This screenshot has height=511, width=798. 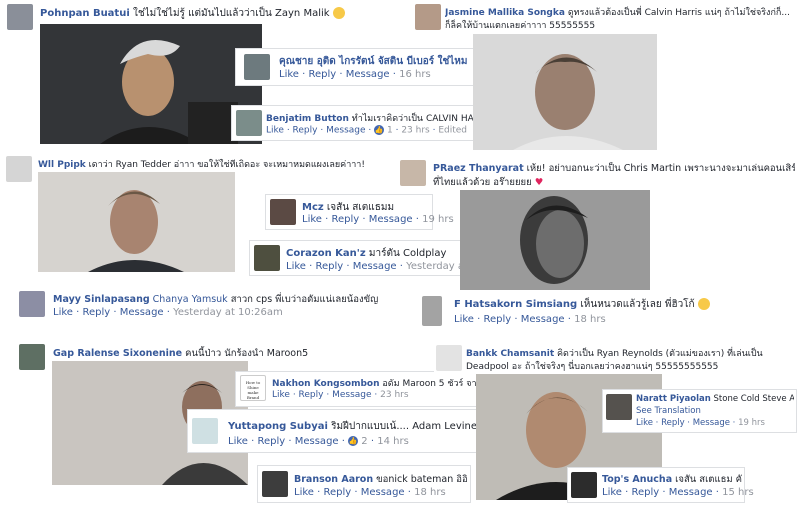 What do you see at coordinates (326, 384) in the screenshot?
I see `comment-author: Nakhon Kongsombon` at bounding box center [326, 384].